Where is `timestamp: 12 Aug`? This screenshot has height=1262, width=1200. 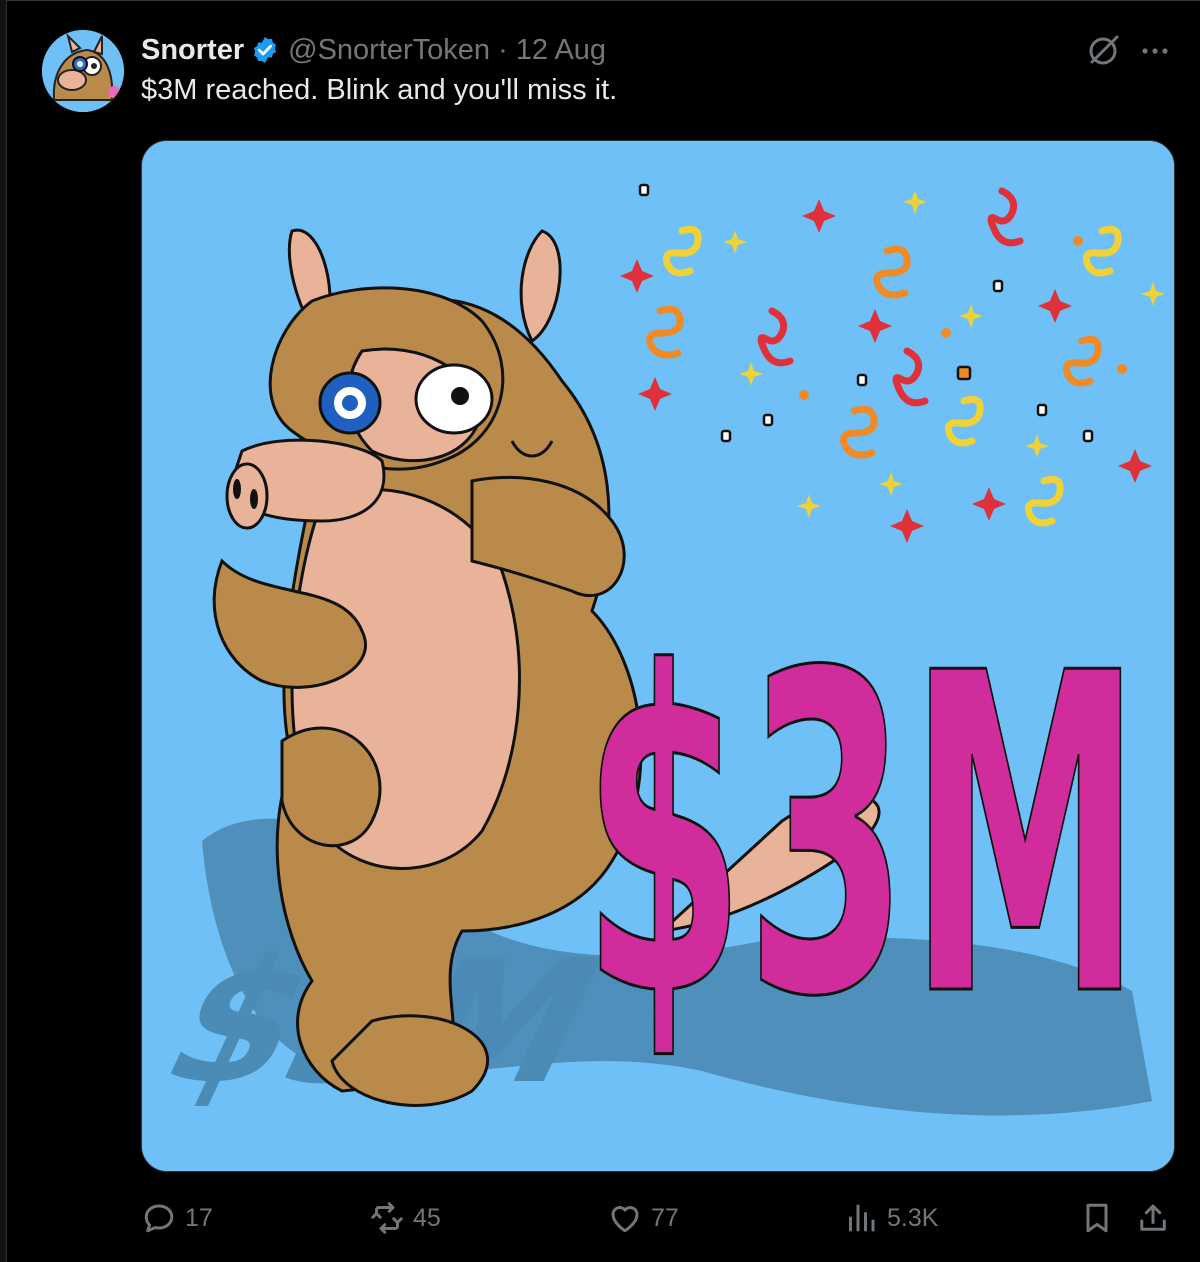 timestamp: 12 Aug is located at coordinates (561, 50).